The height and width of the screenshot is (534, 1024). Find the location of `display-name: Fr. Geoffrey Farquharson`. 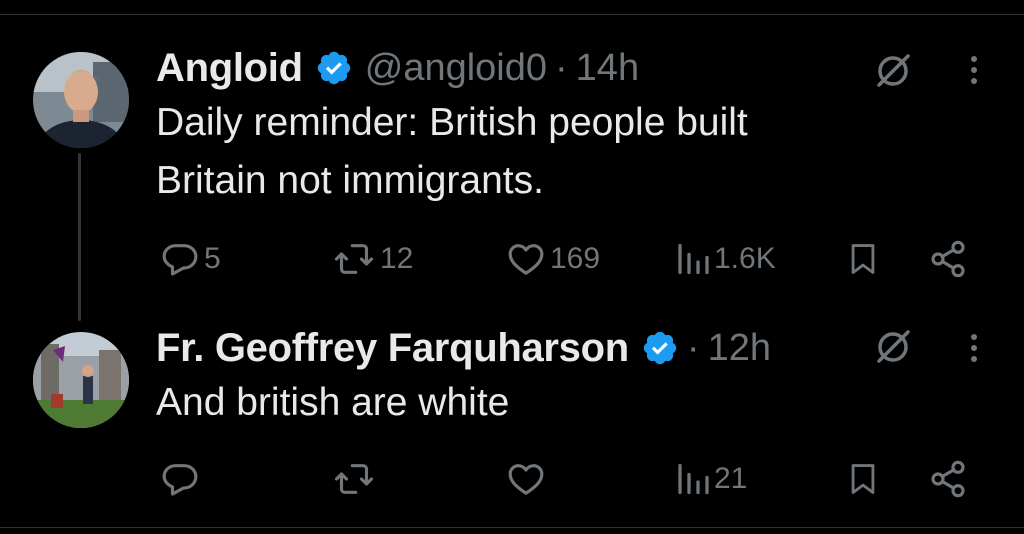

display-name: Fr. Geoffrey Farquharson is located at coordinates (392, 348).